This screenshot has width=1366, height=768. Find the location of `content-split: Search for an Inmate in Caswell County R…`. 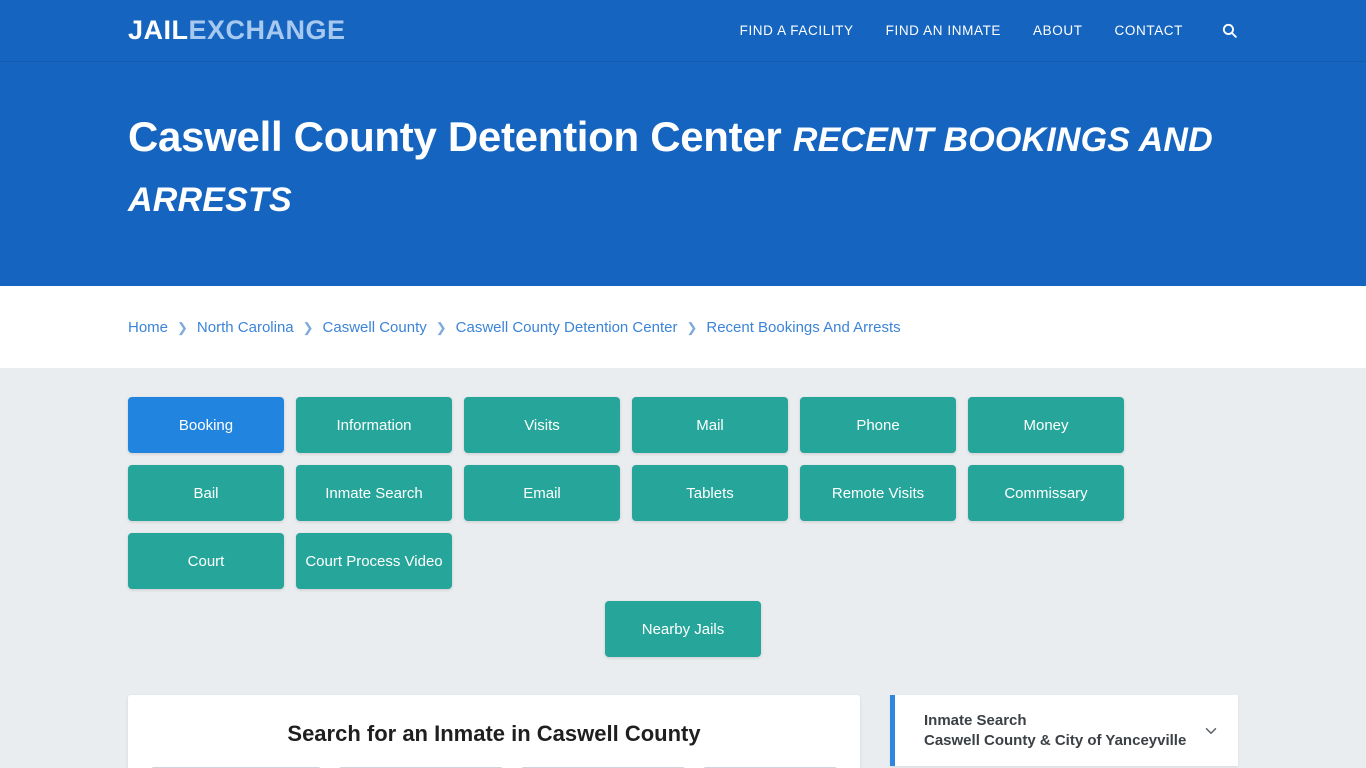

content-split: Search for an Inmate in Caswell County R… is located at coordinates (683, 712).